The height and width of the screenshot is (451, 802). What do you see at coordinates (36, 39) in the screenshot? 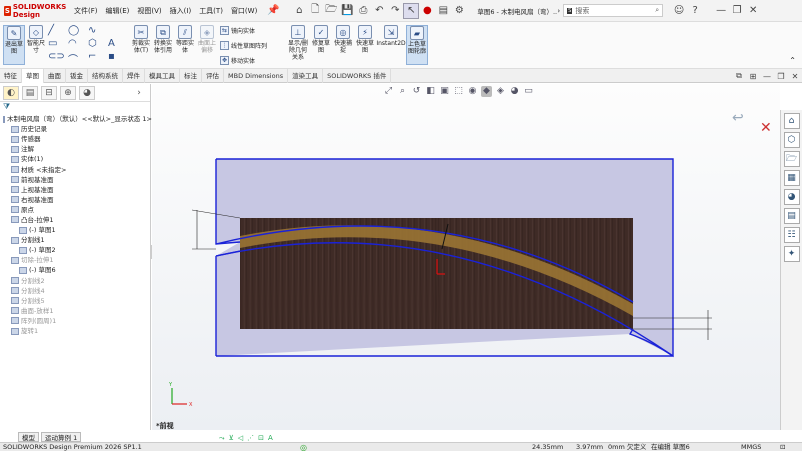
I see `smart-dimension-button: ◇ 智能尺寸` at bounding box center [36, 39].